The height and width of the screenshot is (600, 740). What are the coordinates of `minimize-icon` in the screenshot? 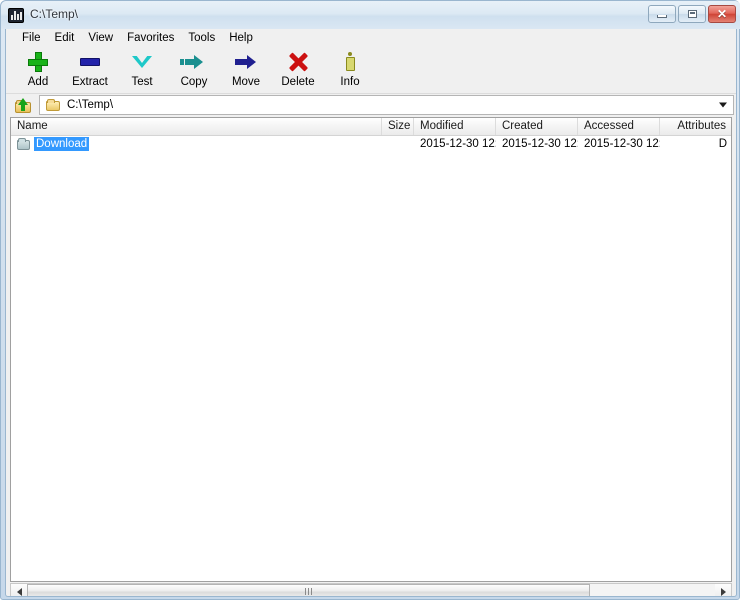 It's located at (662, 16).